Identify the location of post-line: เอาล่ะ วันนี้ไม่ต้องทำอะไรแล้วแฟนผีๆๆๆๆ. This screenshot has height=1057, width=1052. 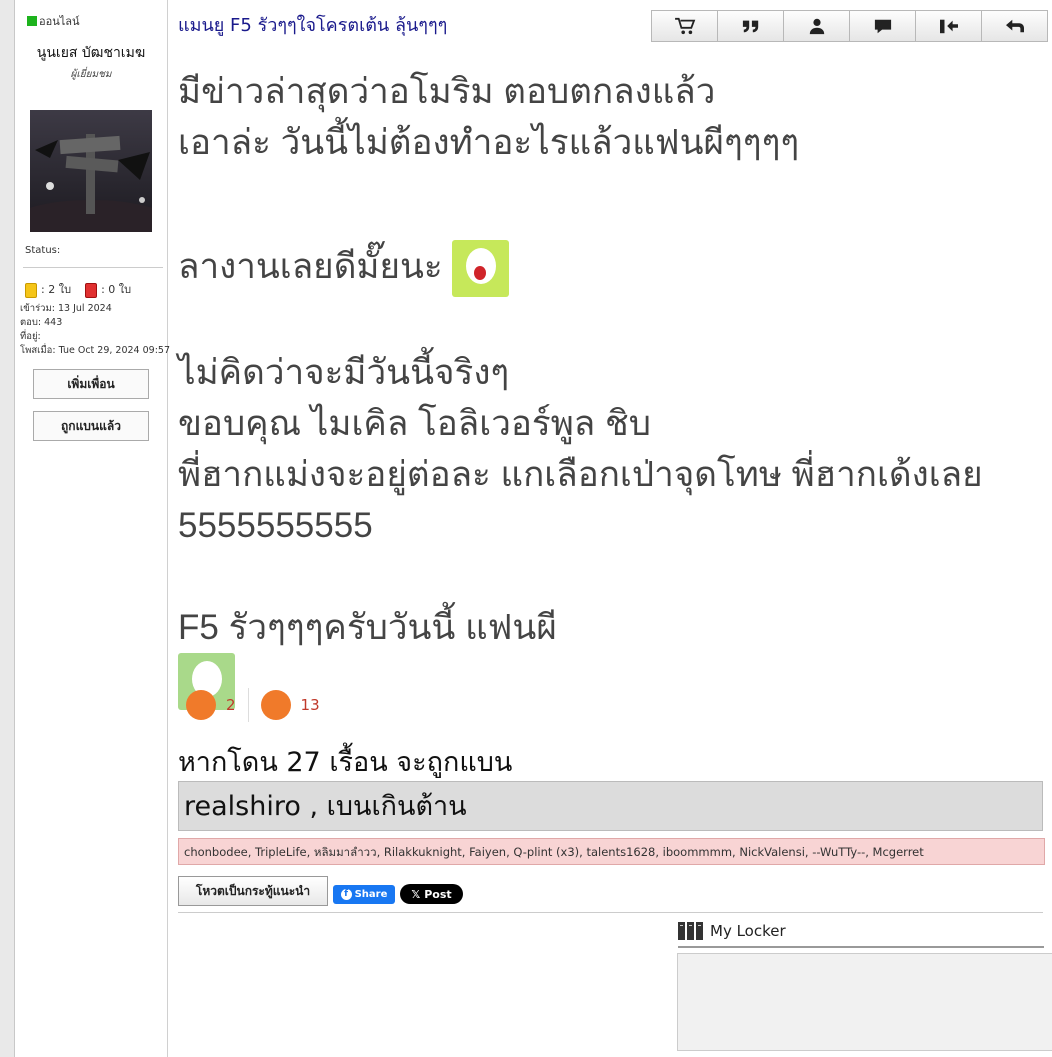
(489, 142).